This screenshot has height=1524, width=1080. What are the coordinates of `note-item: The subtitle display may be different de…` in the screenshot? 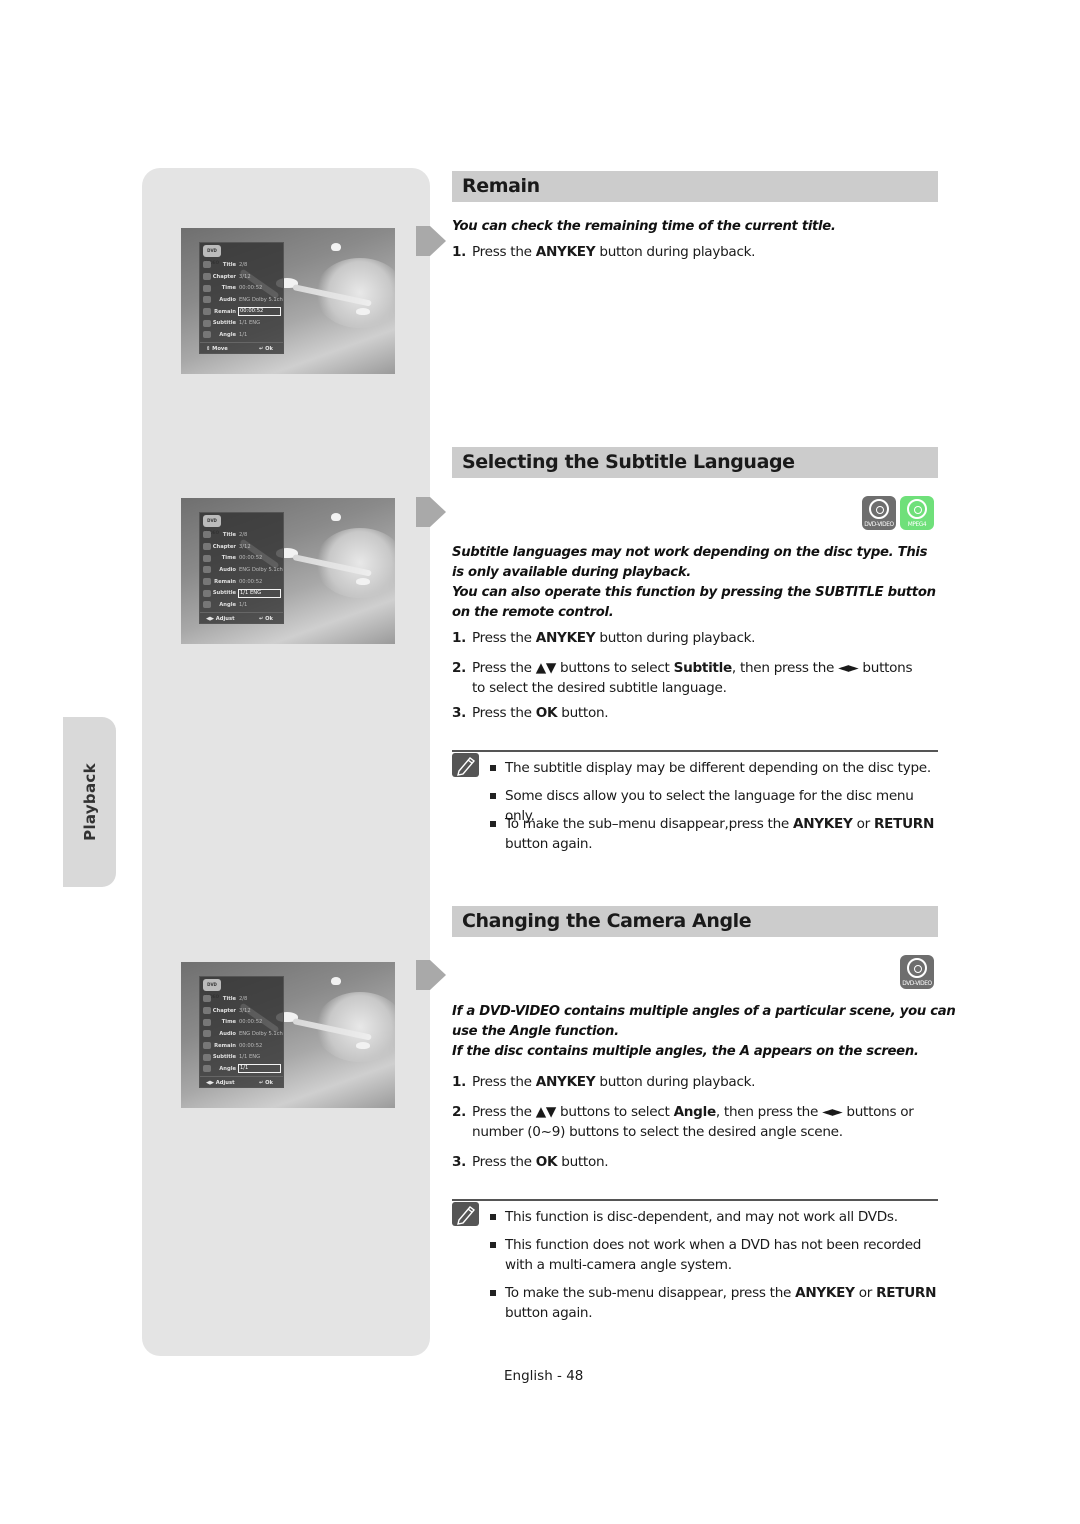 It's located at (715, 768).